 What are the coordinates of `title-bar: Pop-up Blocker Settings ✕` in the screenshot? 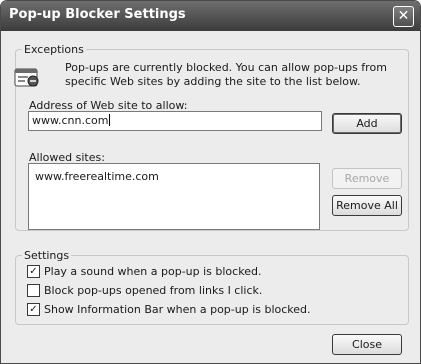 It's located at (210, 16).